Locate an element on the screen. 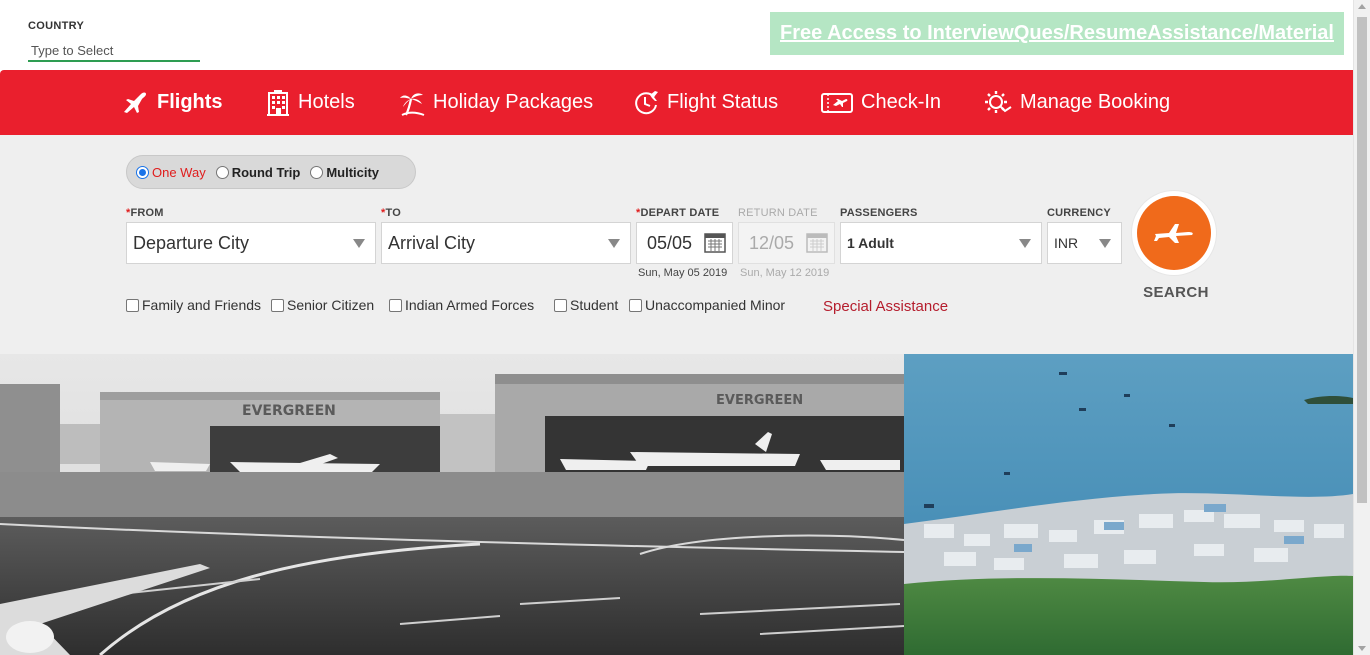 This screenshot has height=655, width=1370. nav-manage-booking-label: Manage Booking is located at coordinates (1095, 102).